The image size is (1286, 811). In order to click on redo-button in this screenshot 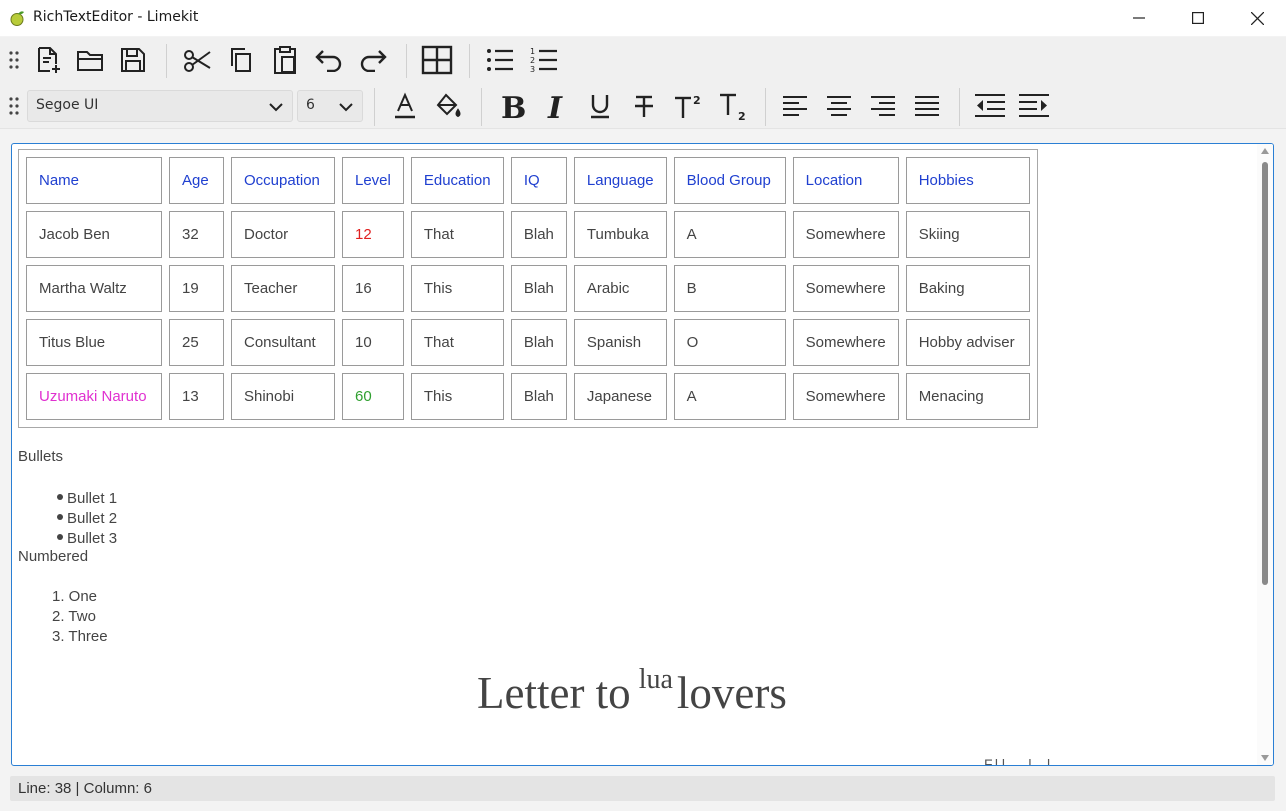, I will do `click(373, 60)`.